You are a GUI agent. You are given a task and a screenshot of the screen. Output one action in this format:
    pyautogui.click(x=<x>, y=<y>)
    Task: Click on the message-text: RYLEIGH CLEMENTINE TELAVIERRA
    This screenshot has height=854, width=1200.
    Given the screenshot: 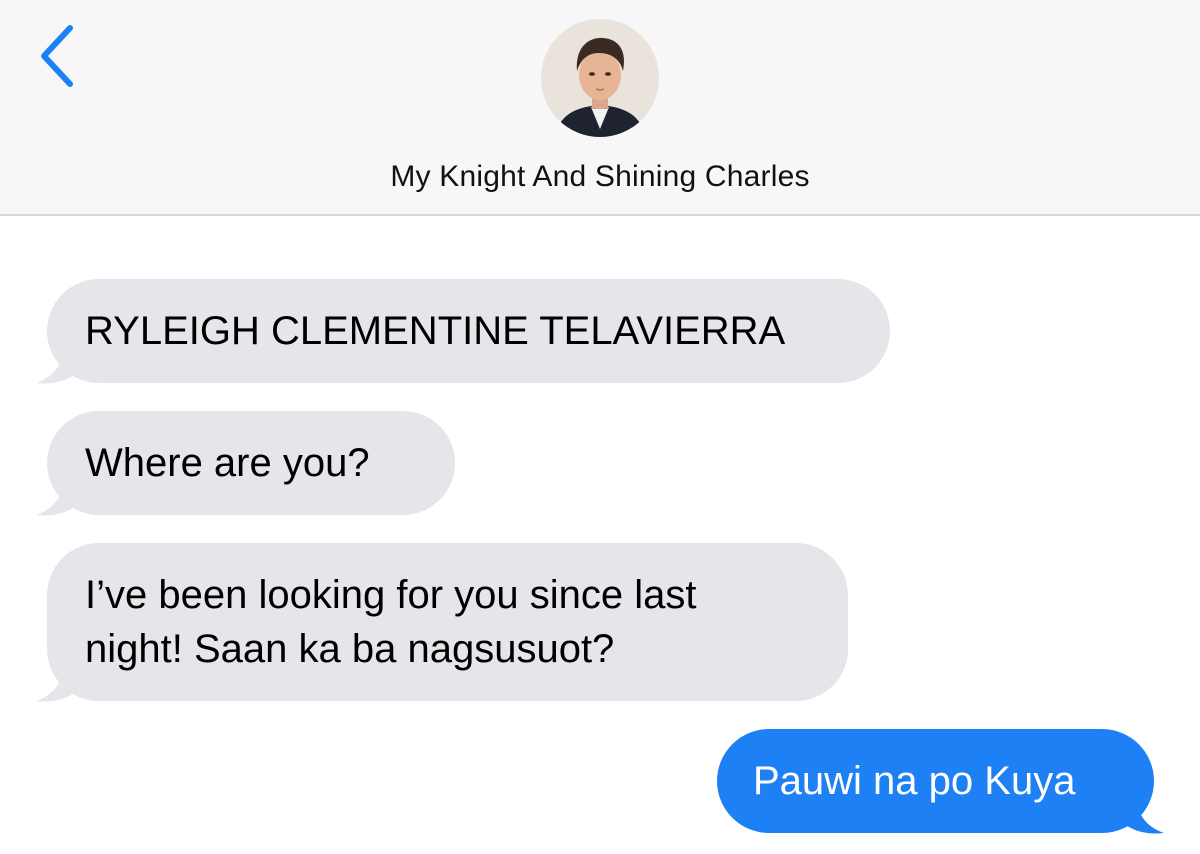 What is the action you would take?
    pyautogui.click(x=435, y=331)
    